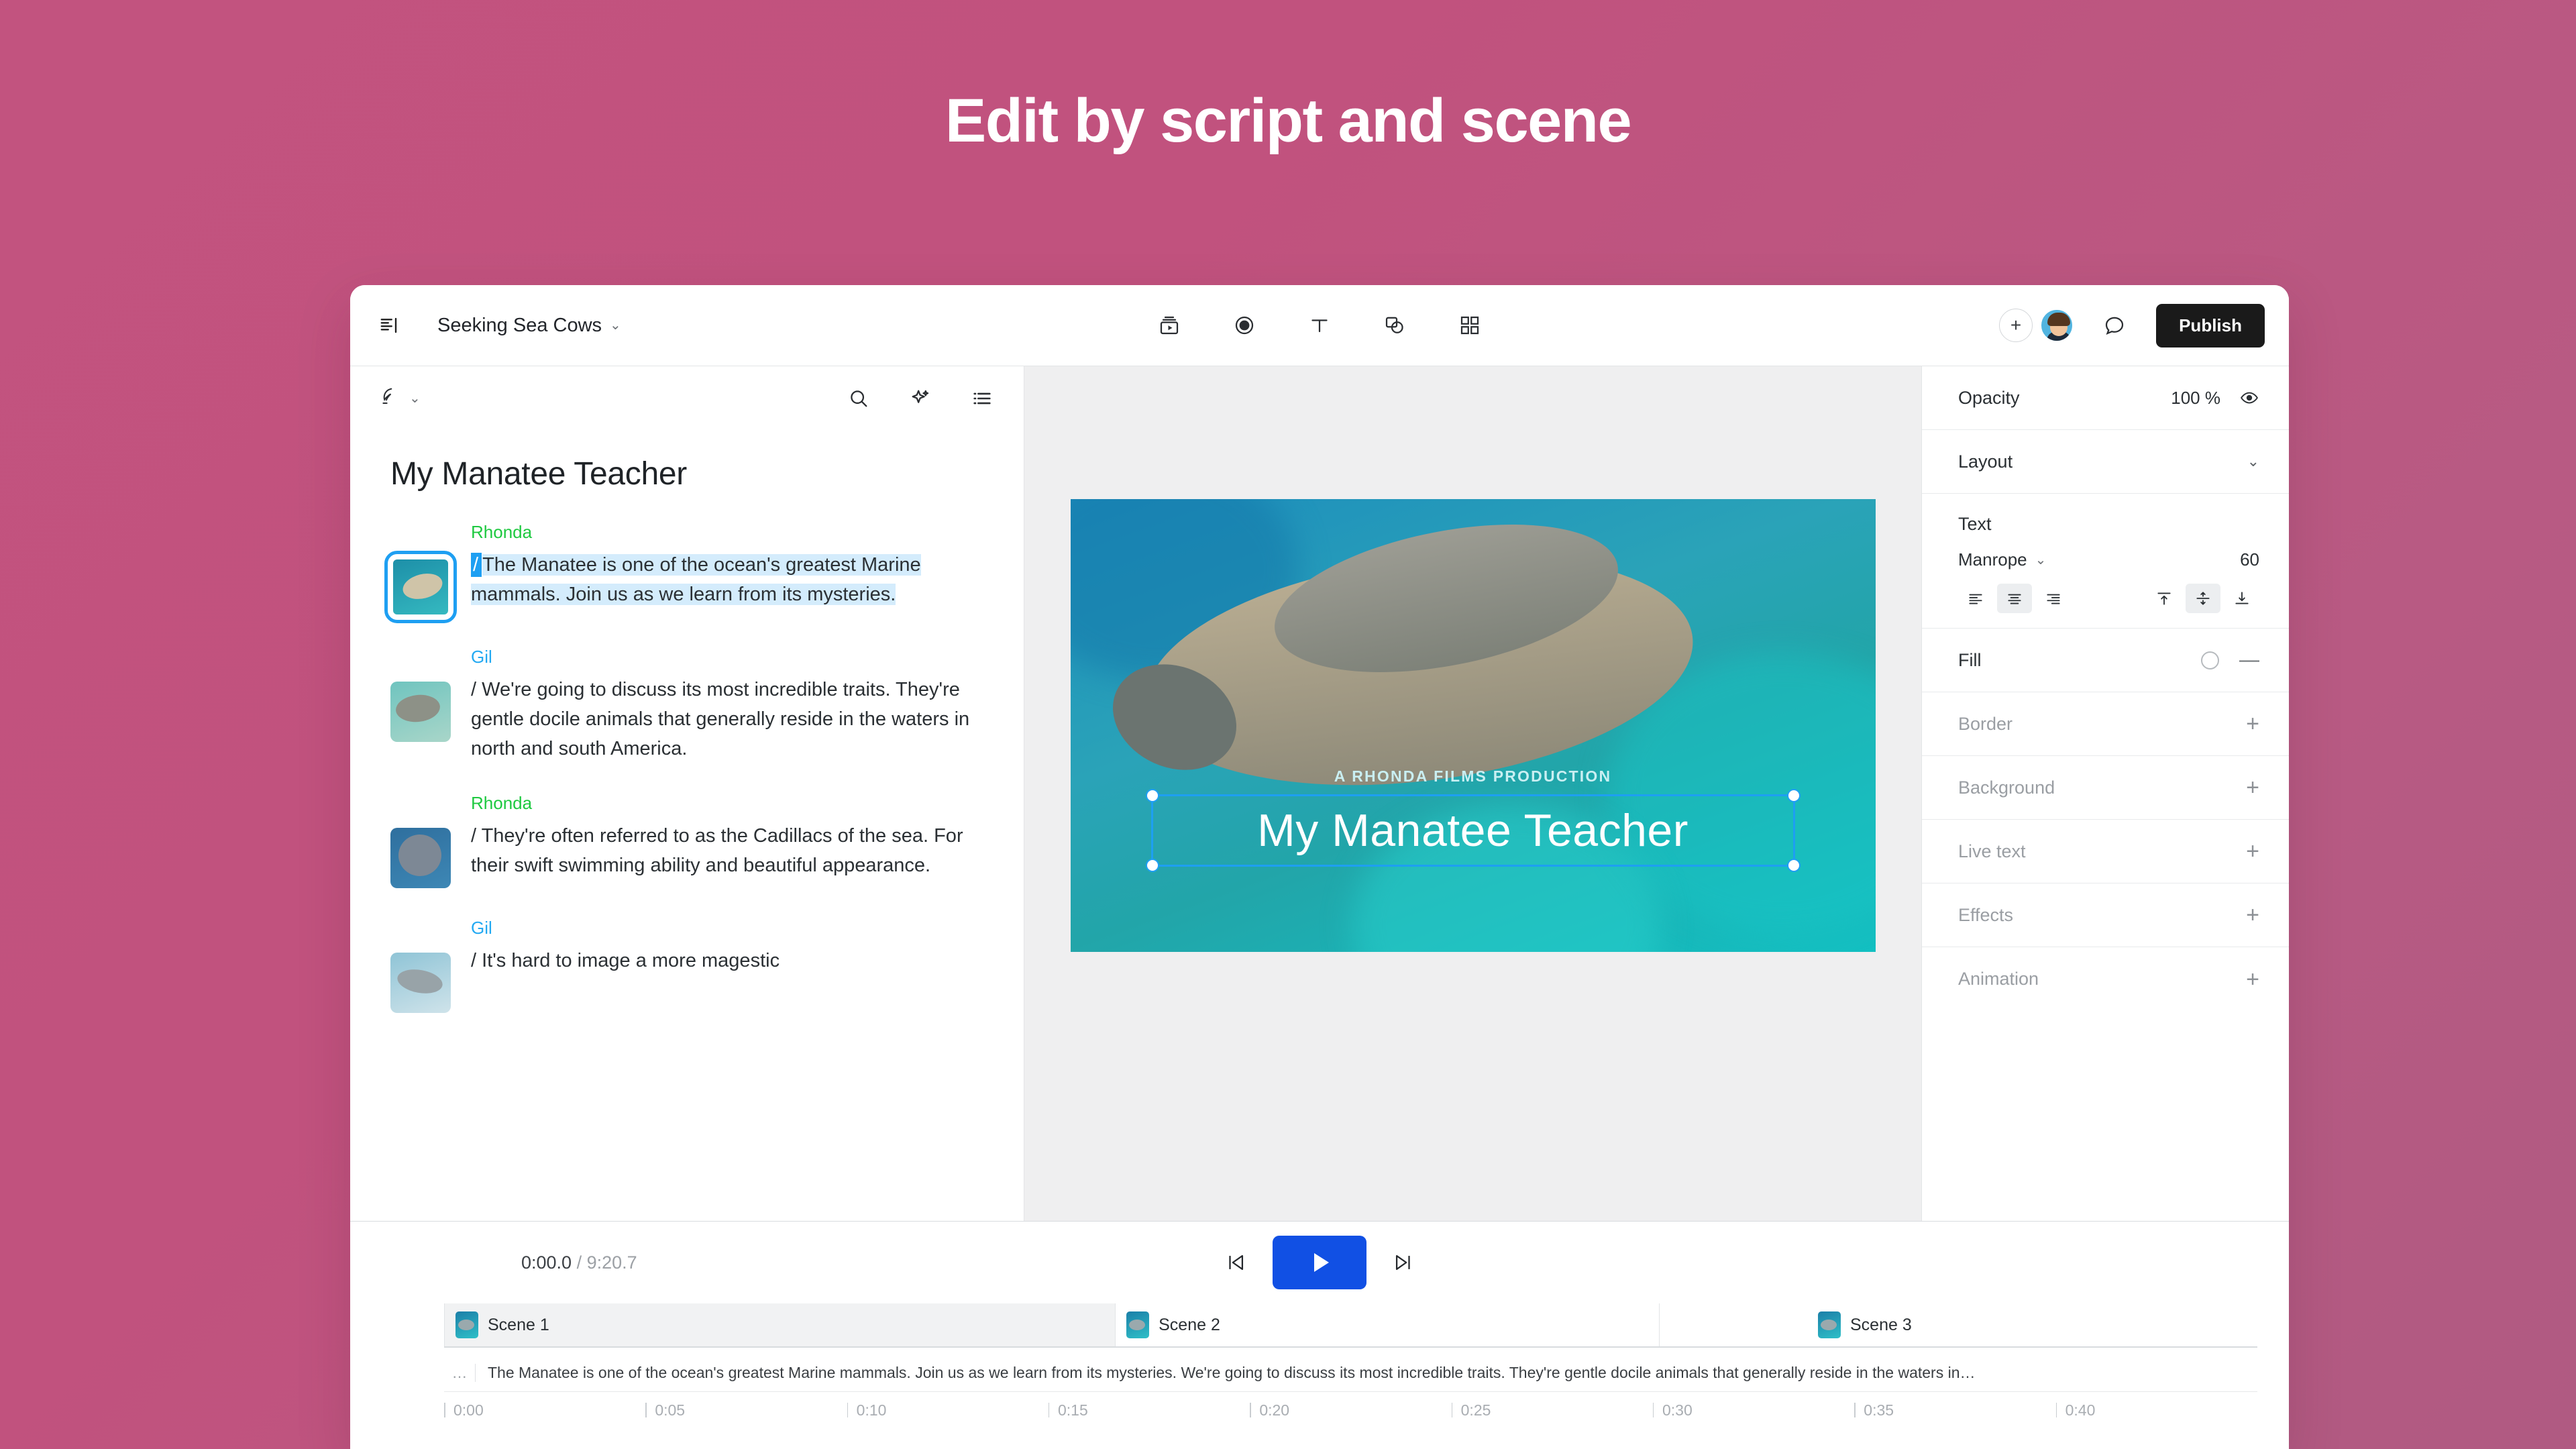 Image resolution: width=2576 pixels, height=1449 pixels. What do you see at coordinates (1152, 865) in the screenshot?
I see `resize-handle-bottom-left` at bounding box center [1152, 865].